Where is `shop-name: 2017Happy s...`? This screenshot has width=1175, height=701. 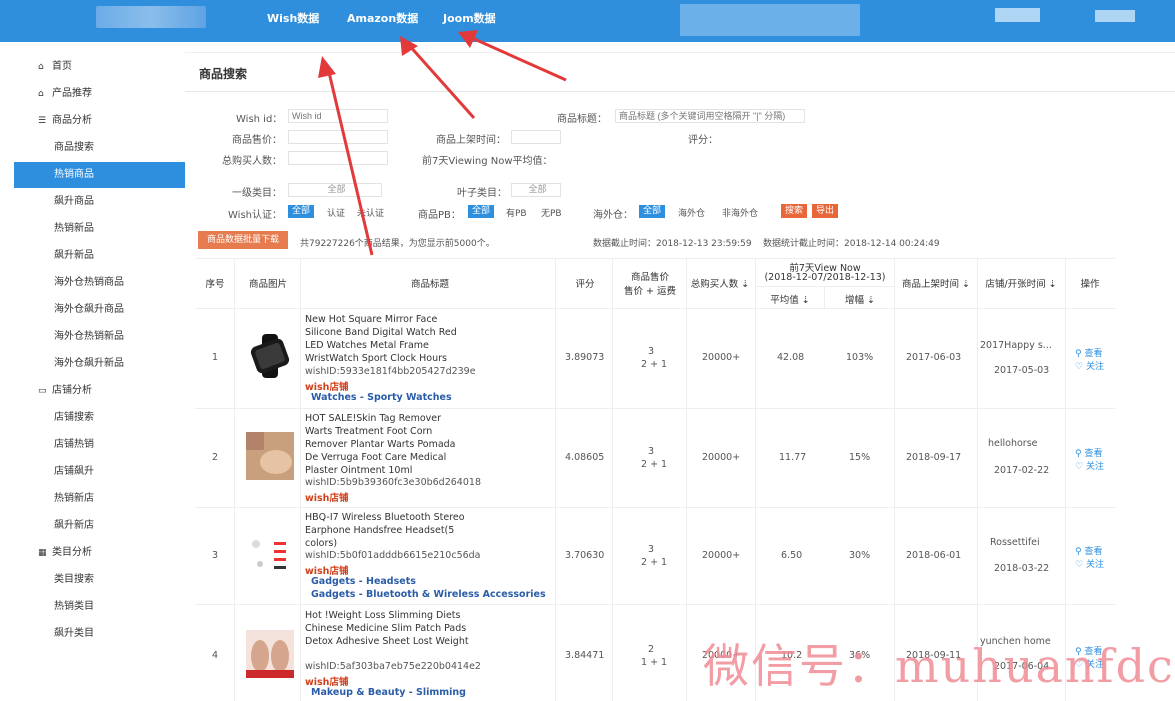
shop-name: 2017Happy s... is located at coordinates (1016, 345).